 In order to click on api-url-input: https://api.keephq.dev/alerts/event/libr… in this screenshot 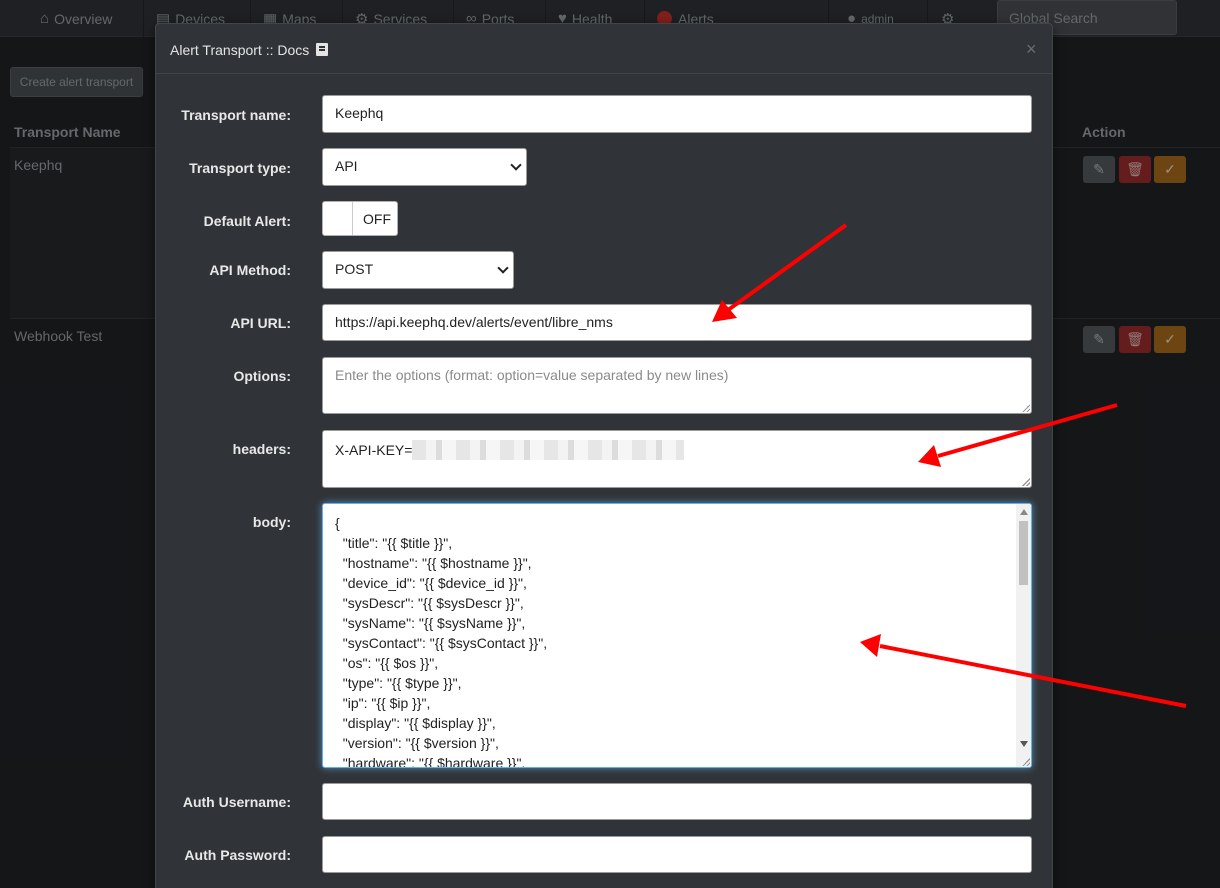, I will do `click(677, 322)`.